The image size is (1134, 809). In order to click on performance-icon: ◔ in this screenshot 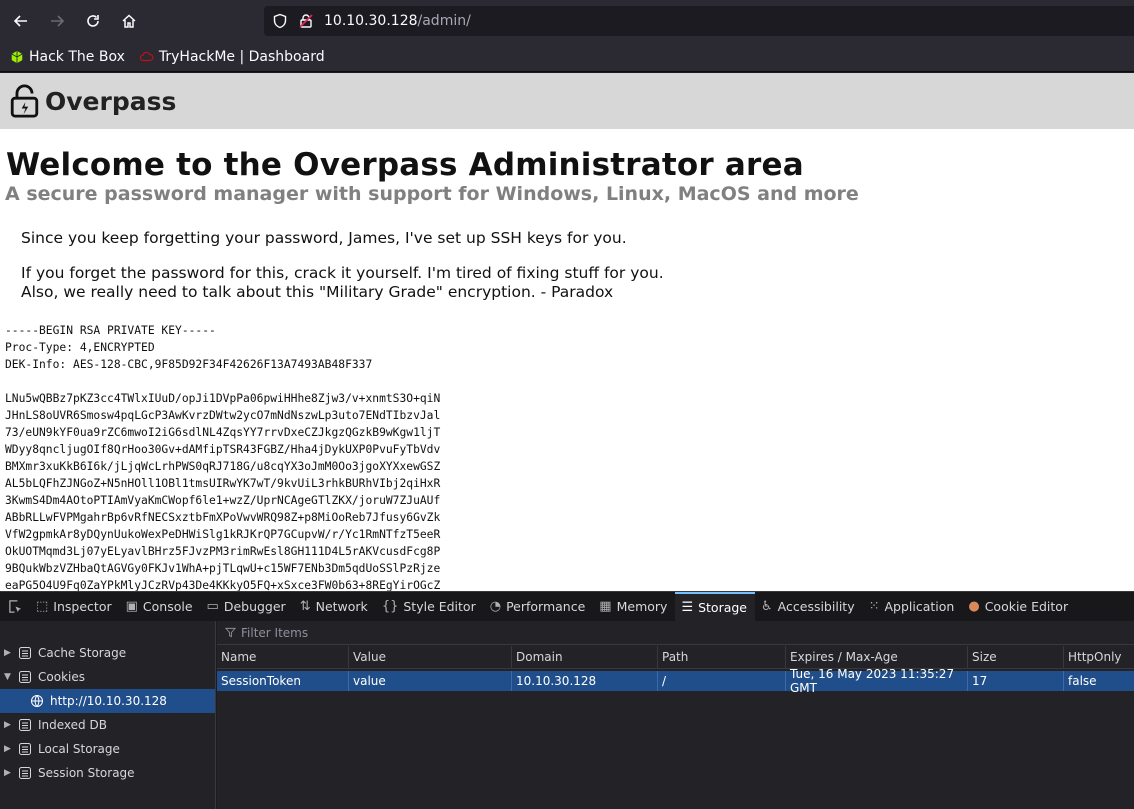, I will do `click(495, 606)`.